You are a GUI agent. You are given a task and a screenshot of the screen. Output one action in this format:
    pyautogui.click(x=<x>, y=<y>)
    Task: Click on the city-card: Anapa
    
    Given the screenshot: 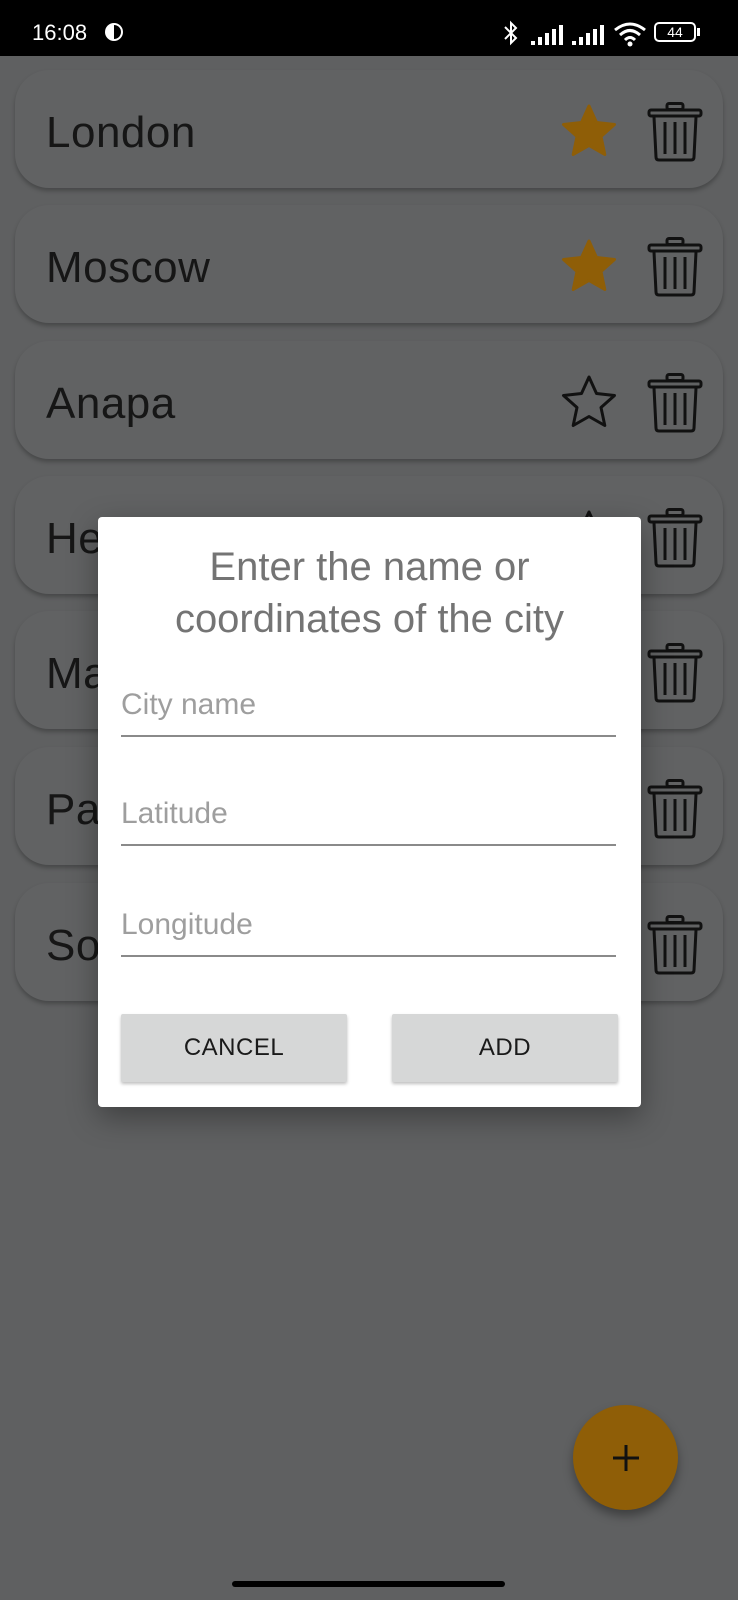 What is the action you would take?
    pyautogui.click(x=369, y=400)
    